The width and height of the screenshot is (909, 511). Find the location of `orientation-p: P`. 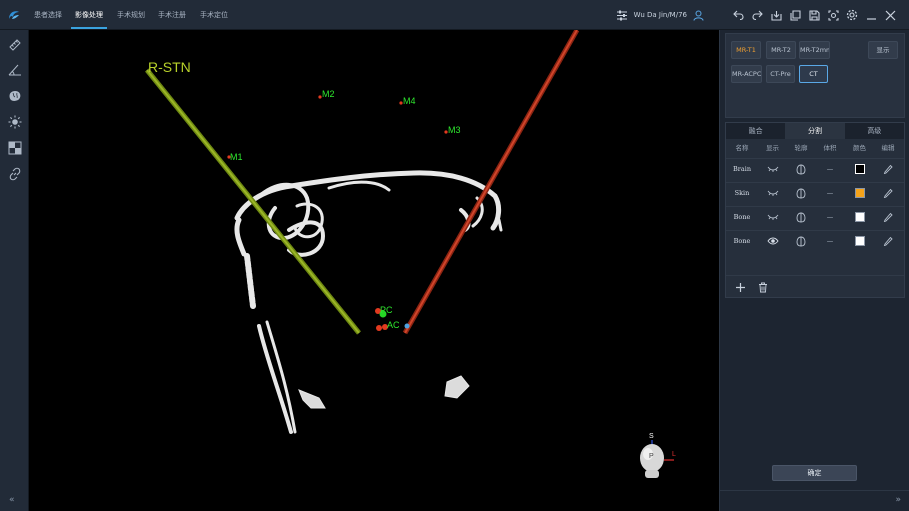

orientation-p: P is located at coordinates (651, 456).